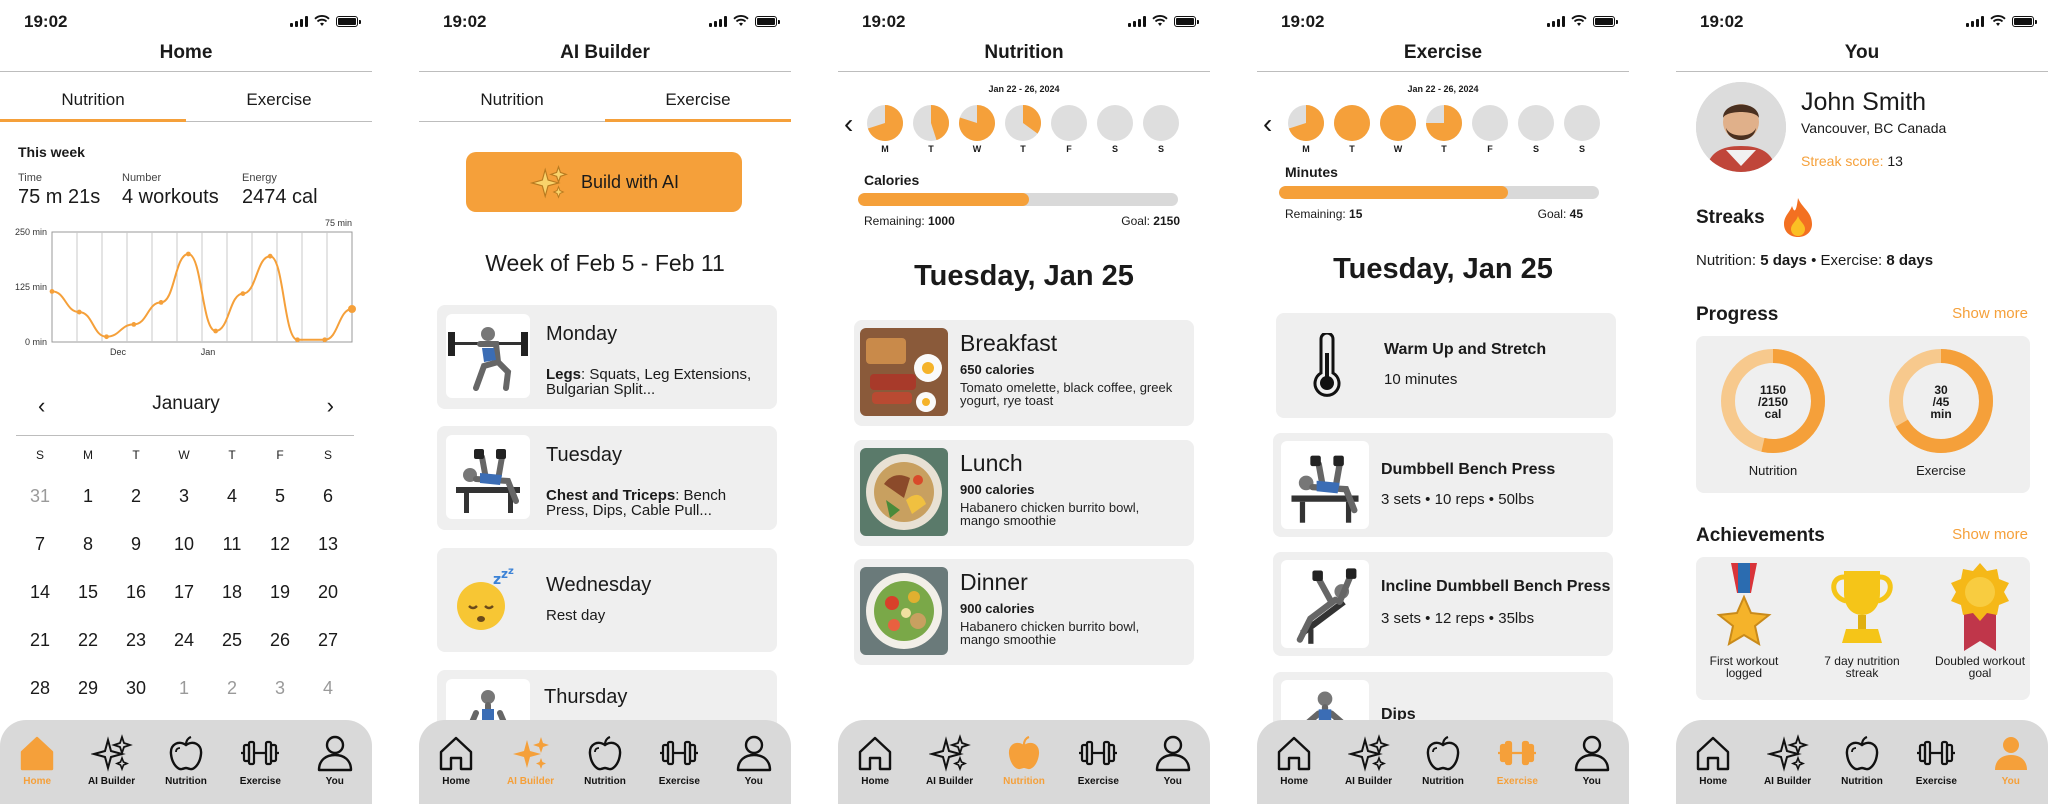  What do you see at coordinates (1862, 621) in the screenshot?
I see `achievement-nutrition-streak: 7 day nutrition streak` at bounding box center [1862, 621].